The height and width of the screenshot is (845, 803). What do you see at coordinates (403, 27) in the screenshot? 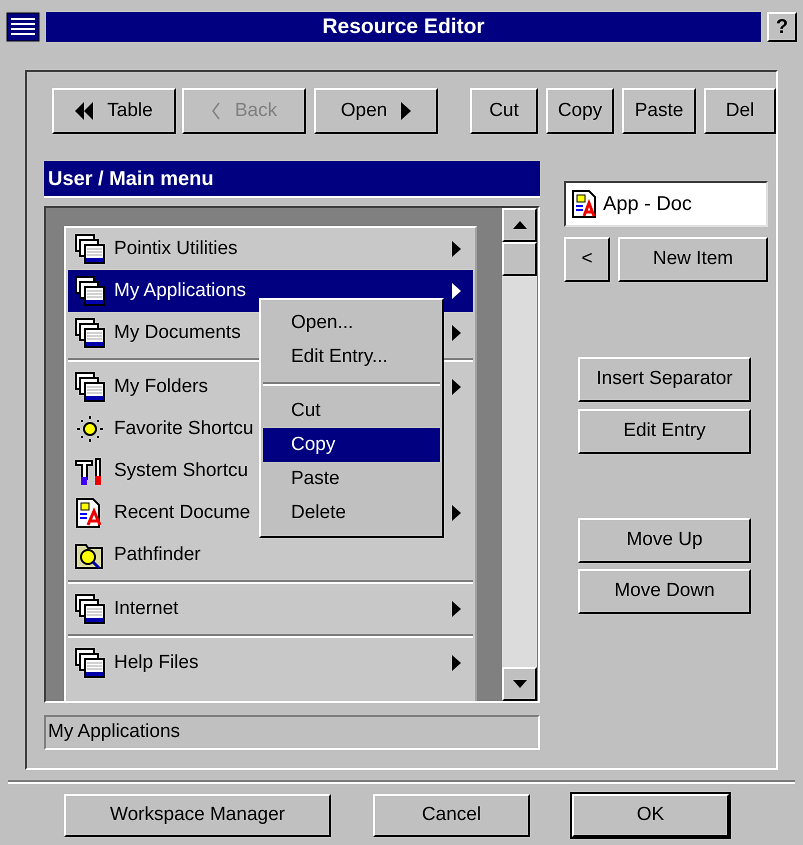
I see `window-title: Resource Editor` at bounding box center [403, 27].